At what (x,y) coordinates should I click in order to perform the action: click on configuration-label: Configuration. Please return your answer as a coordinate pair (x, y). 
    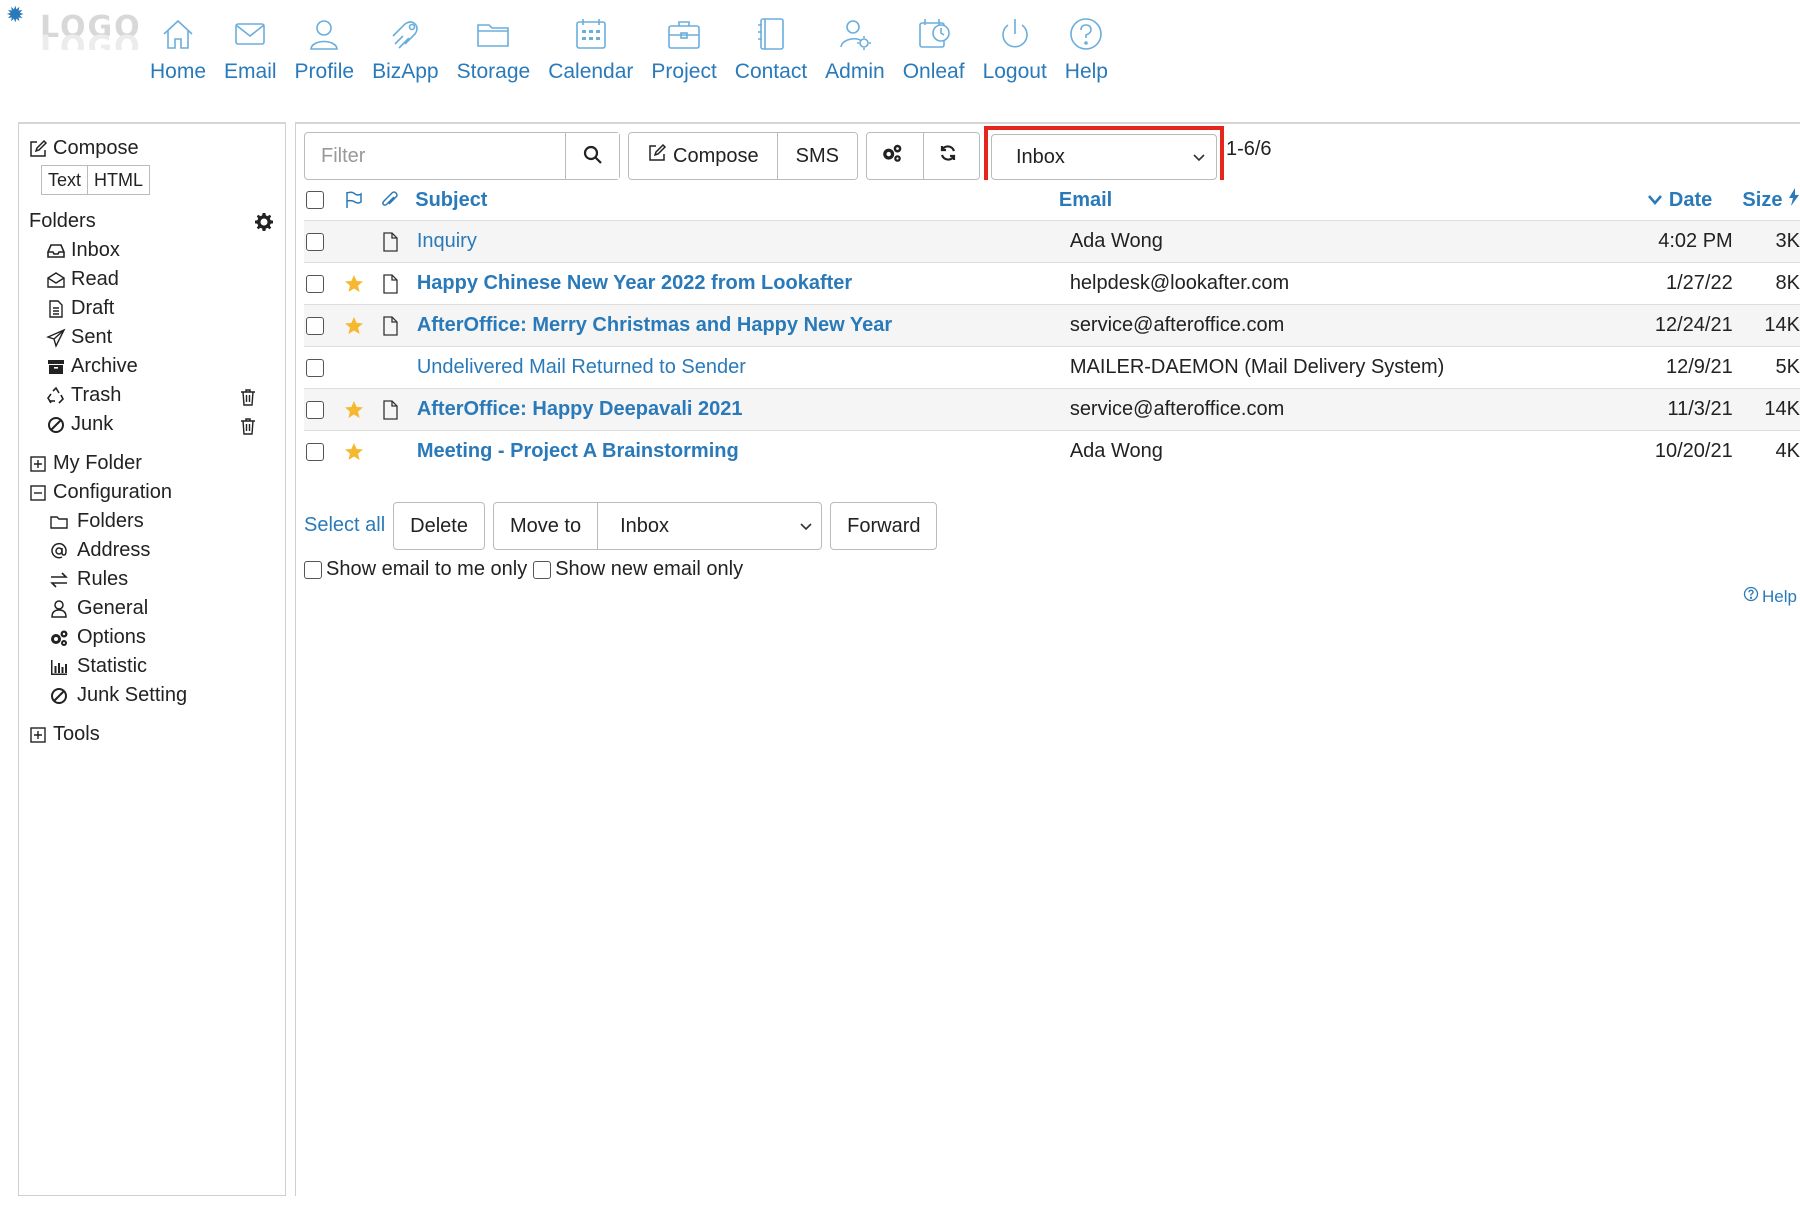
    Looking at the image, I should click on (112, 492).